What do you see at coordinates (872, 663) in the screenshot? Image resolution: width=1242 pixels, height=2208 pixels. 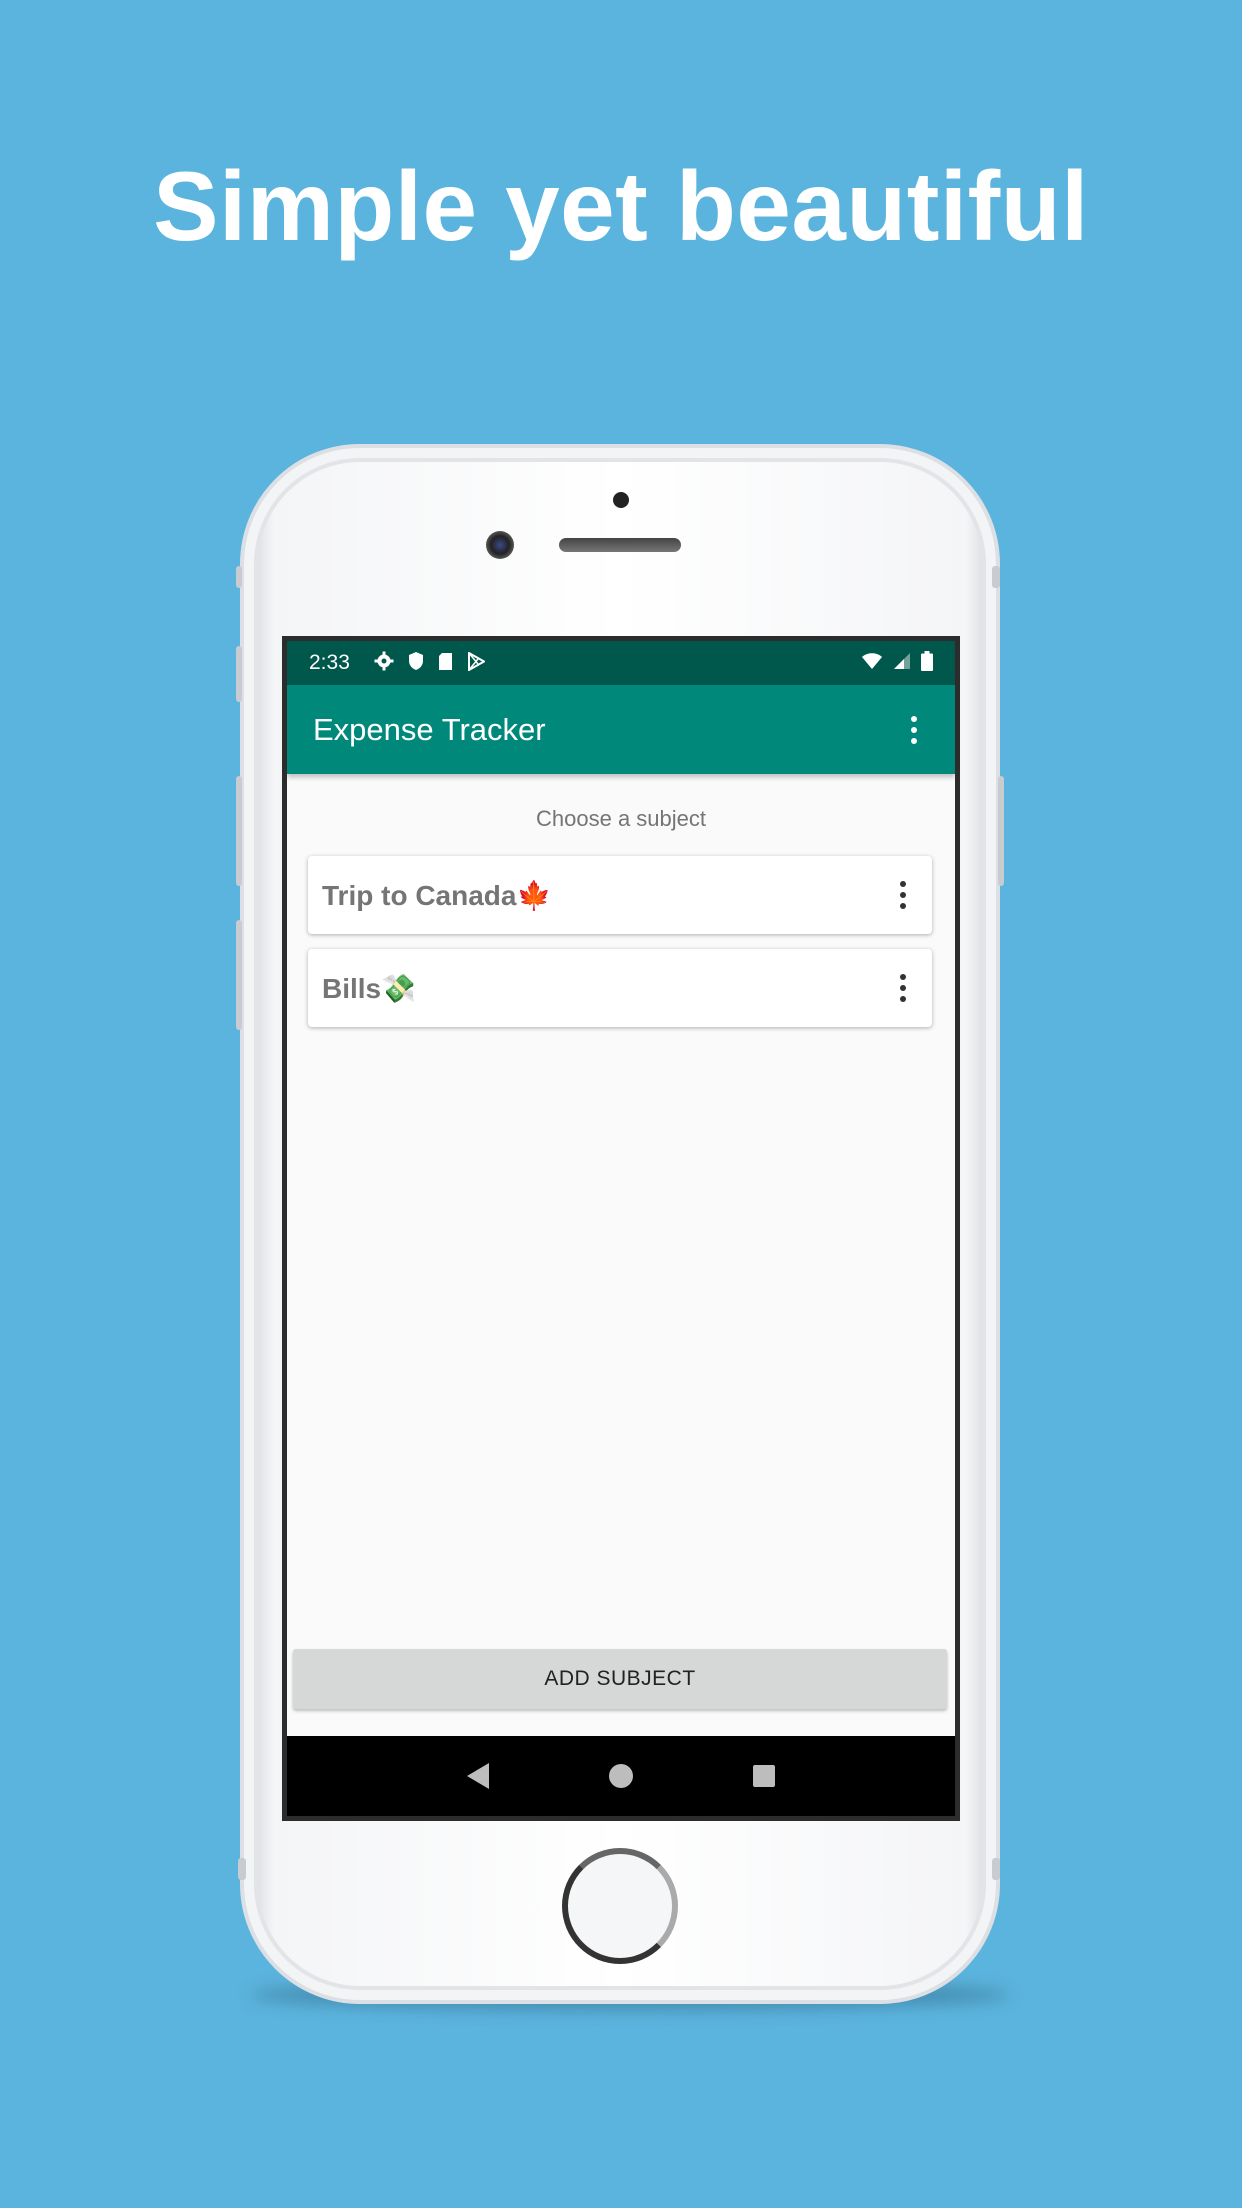 I see `wifi-icon` at bounding box center [872, 663].